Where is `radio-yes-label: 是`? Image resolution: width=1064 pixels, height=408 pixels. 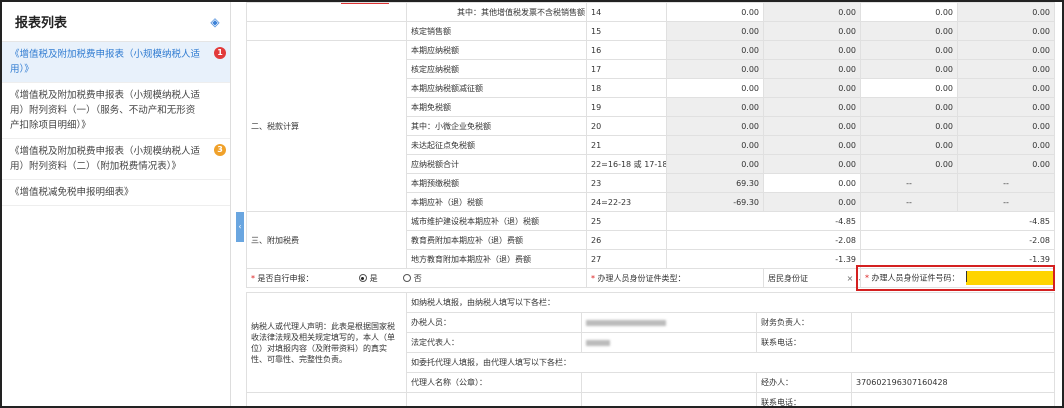
radio-yes-label: 是 is located at coordinates (373, 278).